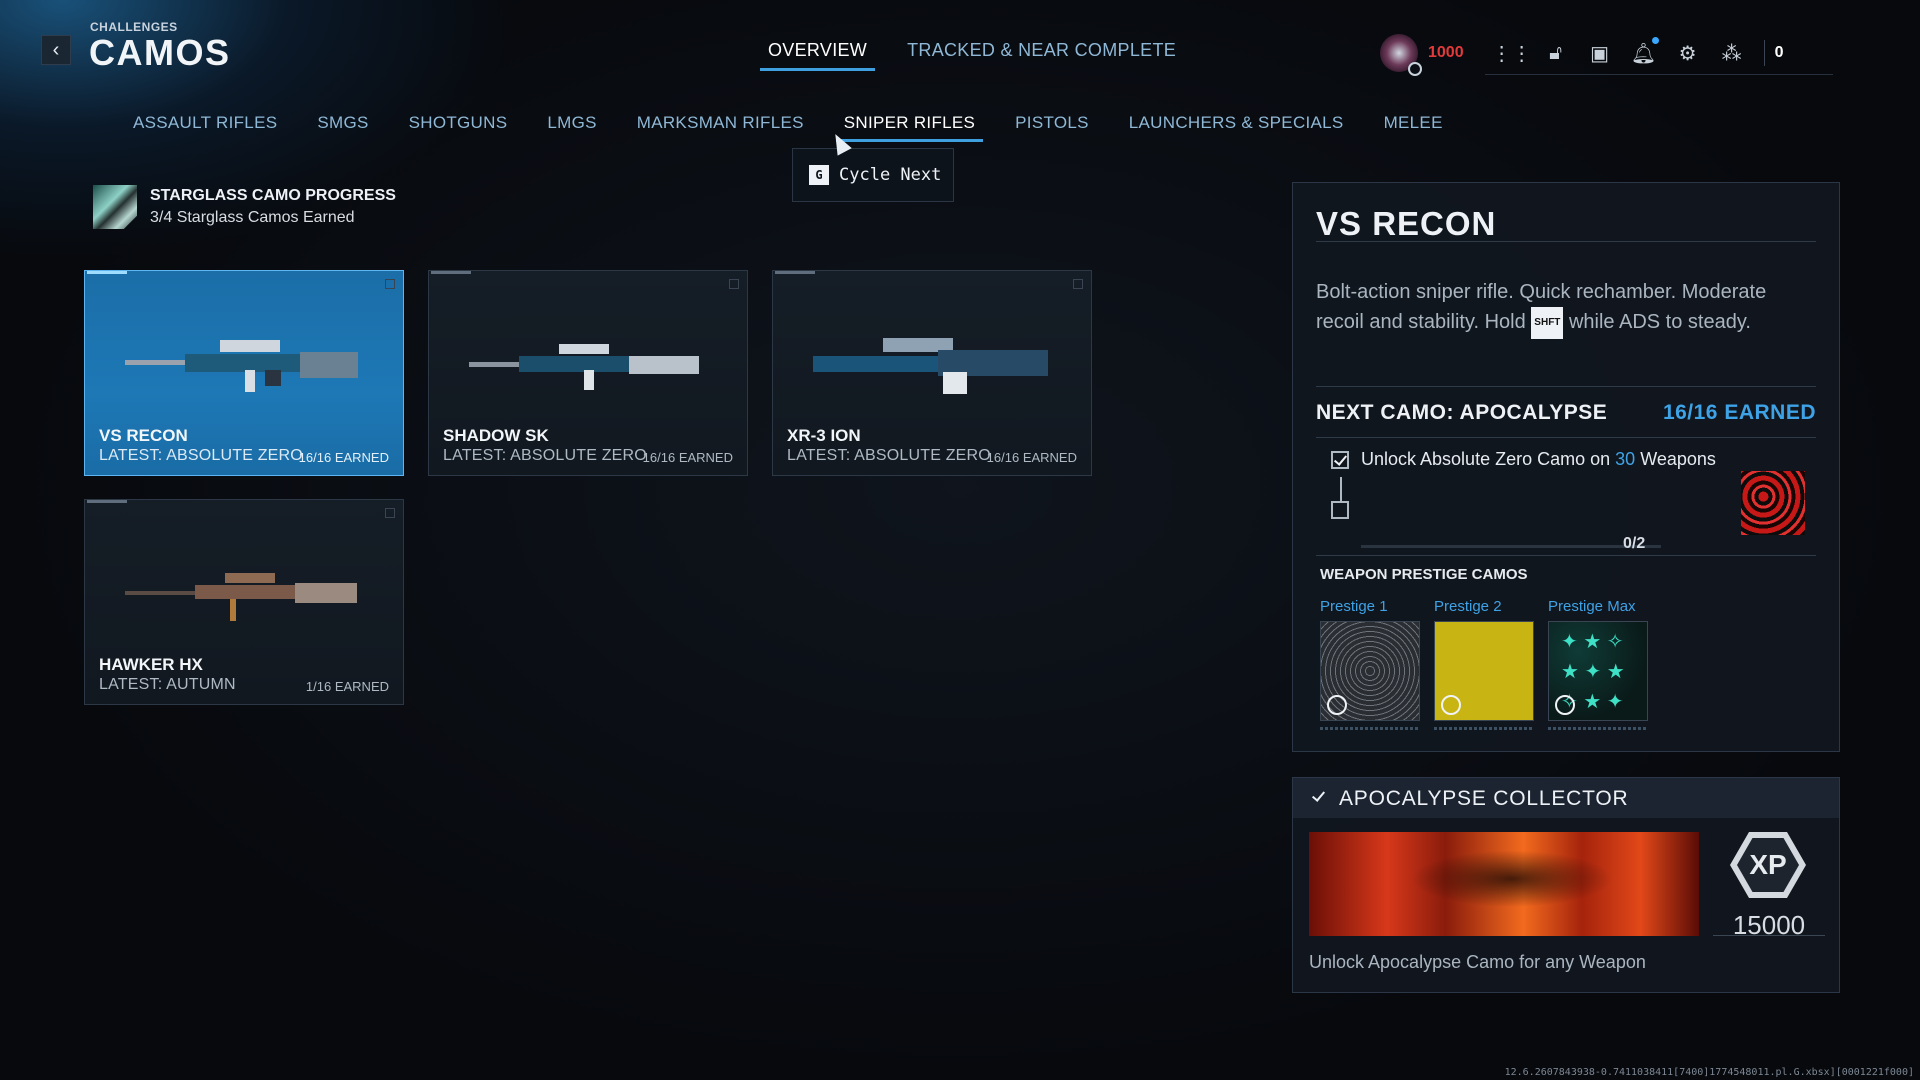 The width and height of the screenshot is (1920, 1080). I want to click on page-title: CAMOS, so click(160, 52).